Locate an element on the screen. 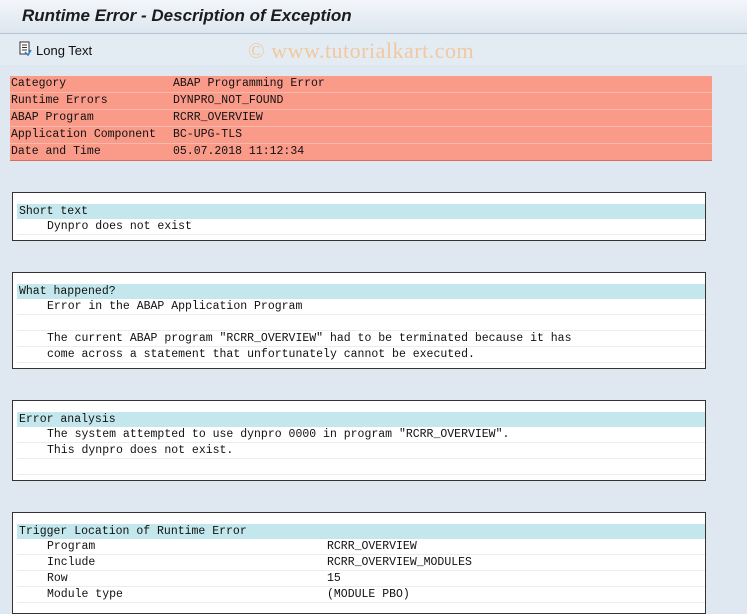  trigger-row: Program RCRR_OVERVIEW is located at coordinates (361, 547).